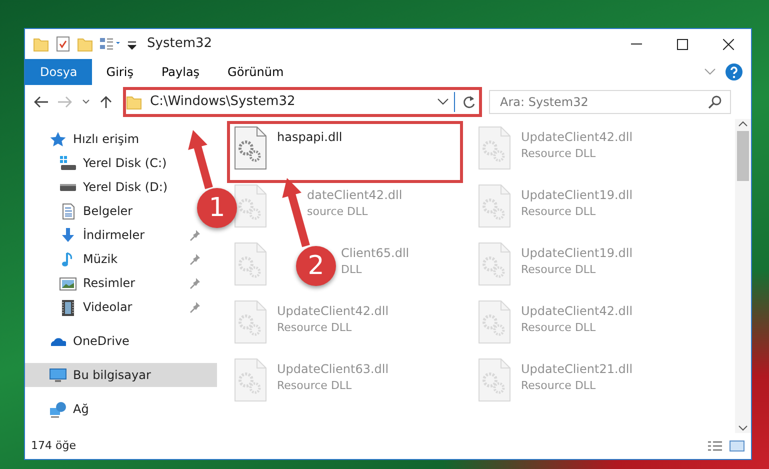 This screenshot has width=769, height=469. Describe the element at coordinates (179, 44) in the screenshot. I see `window-title: System32` at that location.